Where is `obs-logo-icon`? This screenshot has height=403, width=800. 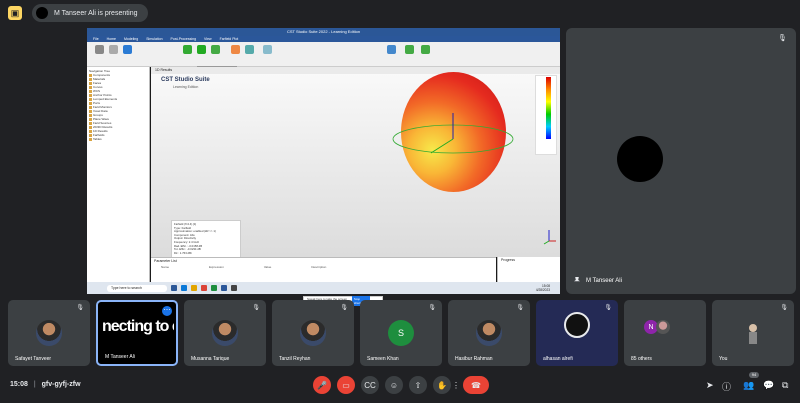
obs-logo-icon is located at coordinates (577, 325).